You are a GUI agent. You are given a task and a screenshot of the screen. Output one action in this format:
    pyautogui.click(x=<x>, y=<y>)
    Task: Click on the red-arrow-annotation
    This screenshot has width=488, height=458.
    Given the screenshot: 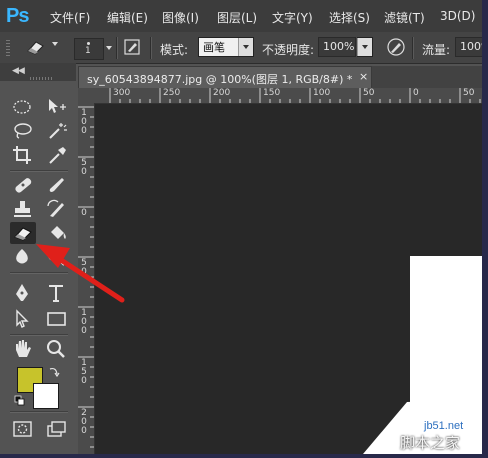 What is the action you would take?
    pyautogui.click(x=80, y=273)
    